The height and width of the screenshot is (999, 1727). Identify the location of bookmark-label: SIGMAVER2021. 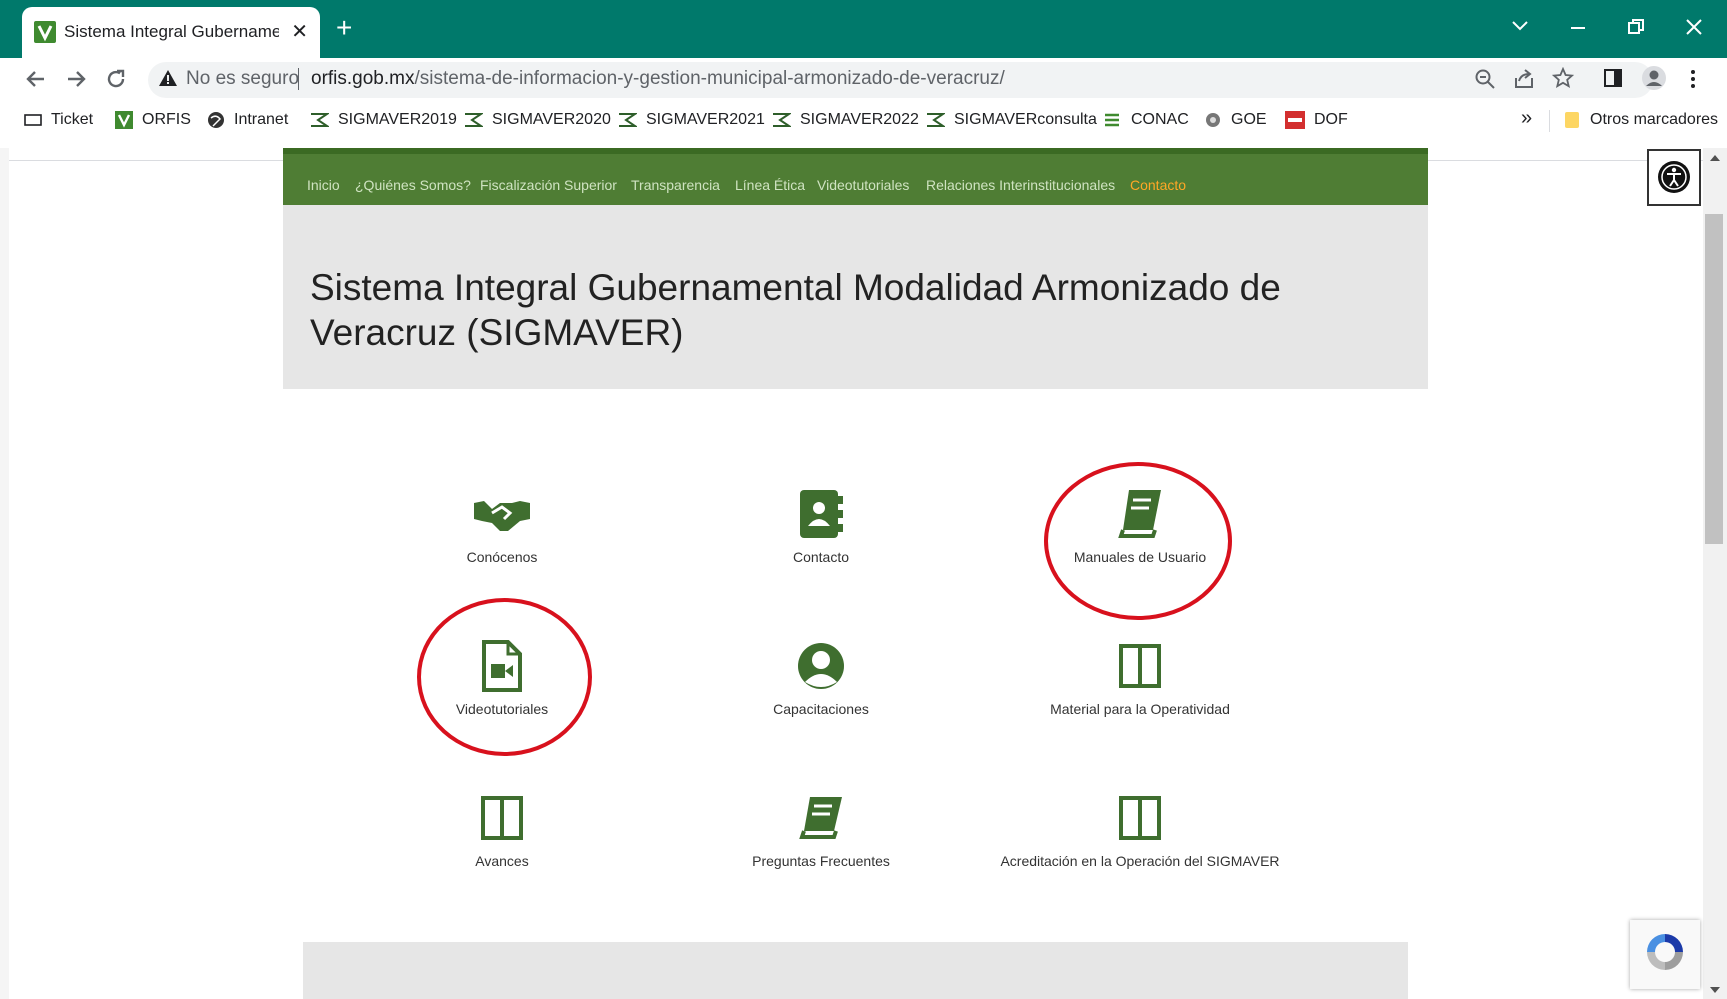
(705, 119).